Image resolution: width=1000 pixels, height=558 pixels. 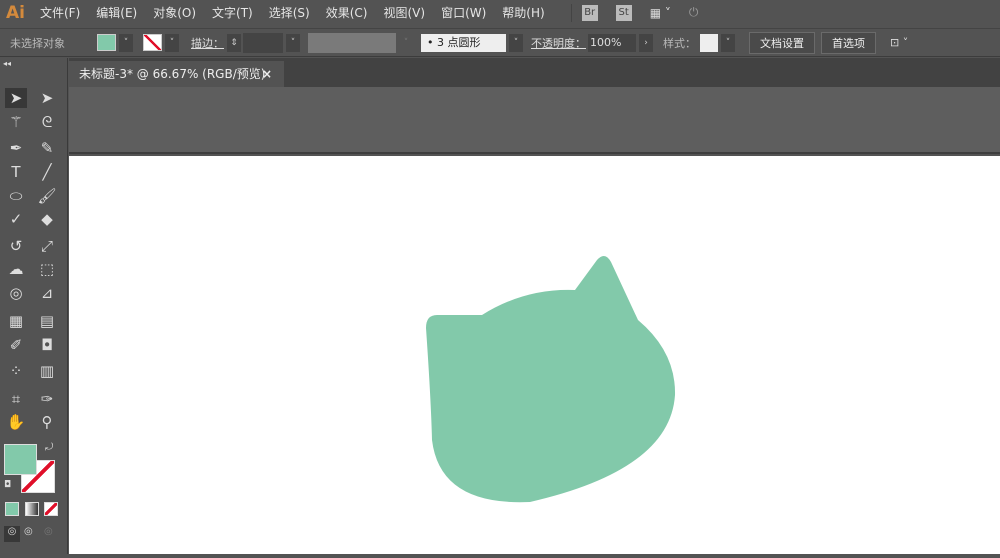 I want to click on shape-builder-tool-icon: ◎, so click(x=16, y=293).